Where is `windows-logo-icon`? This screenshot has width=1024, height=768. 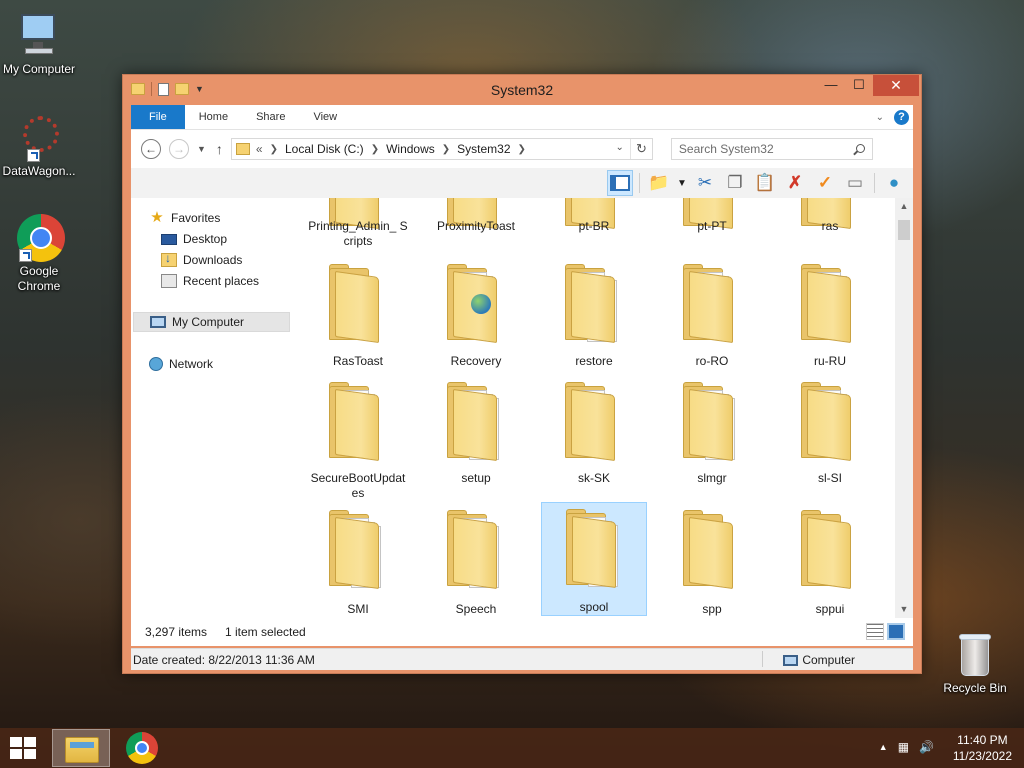
windows-logo-icon is located at coordinates (16, 742).